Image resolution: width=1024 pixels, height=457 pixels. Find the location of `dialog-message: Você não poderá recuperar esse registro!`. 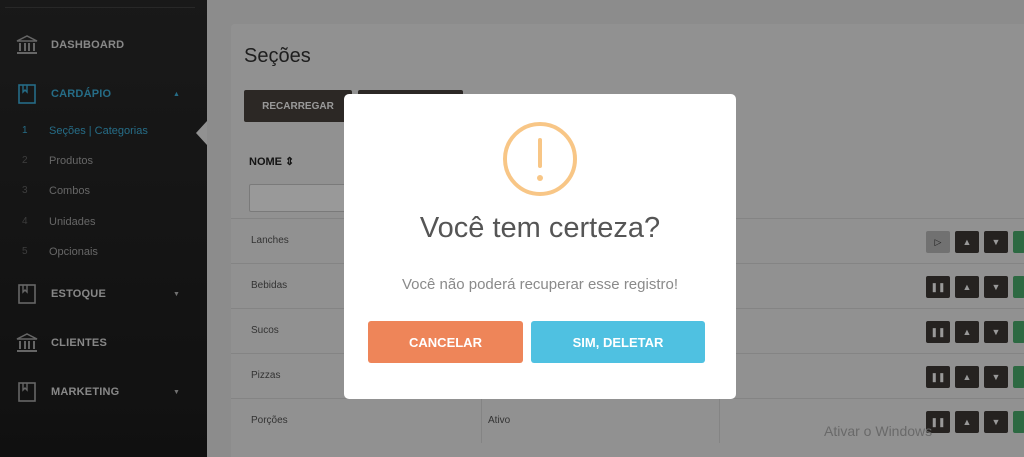

dialog-message: Você não poderá recuperar esse registro! is located at coordinates (540, 284).